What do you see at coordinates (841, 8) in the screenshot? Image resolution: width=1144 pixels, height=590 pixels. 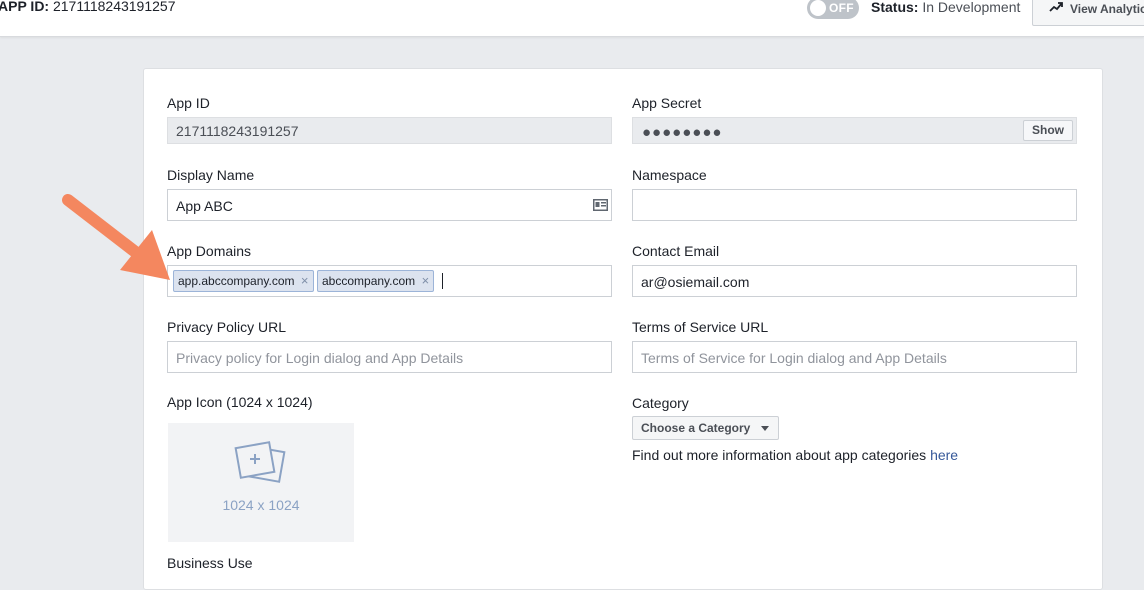 I see `toggle-label: OFF` at bounding box center [841, 8].